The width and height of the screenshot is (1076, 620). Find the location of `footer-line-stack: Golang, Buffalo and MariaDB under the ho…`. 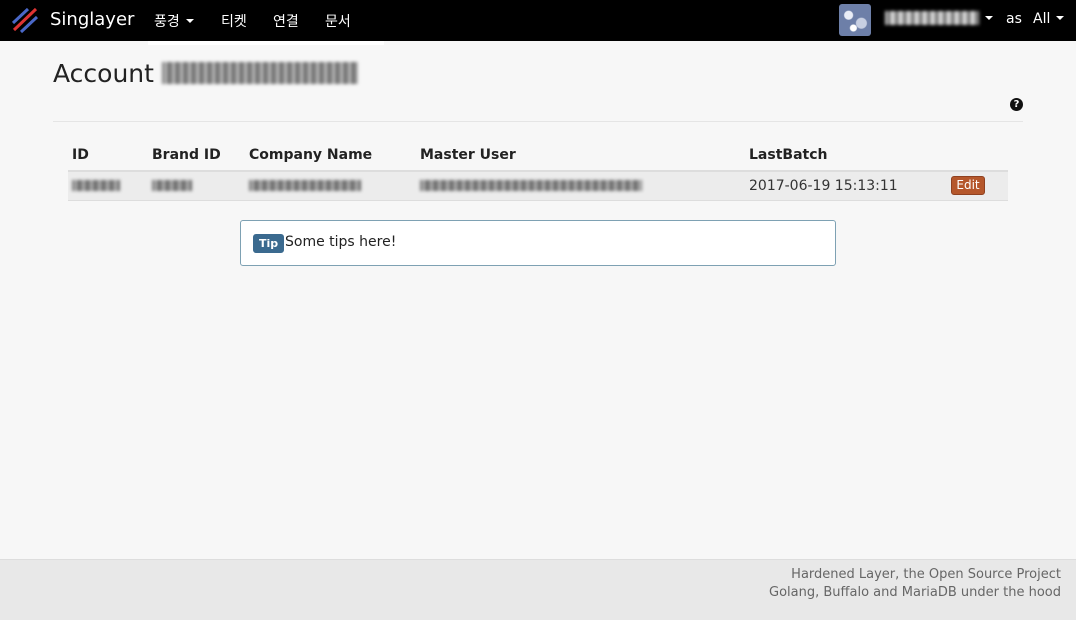

footer-line-stack: Golang, Buffalo and MariaDB under the ho… is located at coordinates (915, 592).